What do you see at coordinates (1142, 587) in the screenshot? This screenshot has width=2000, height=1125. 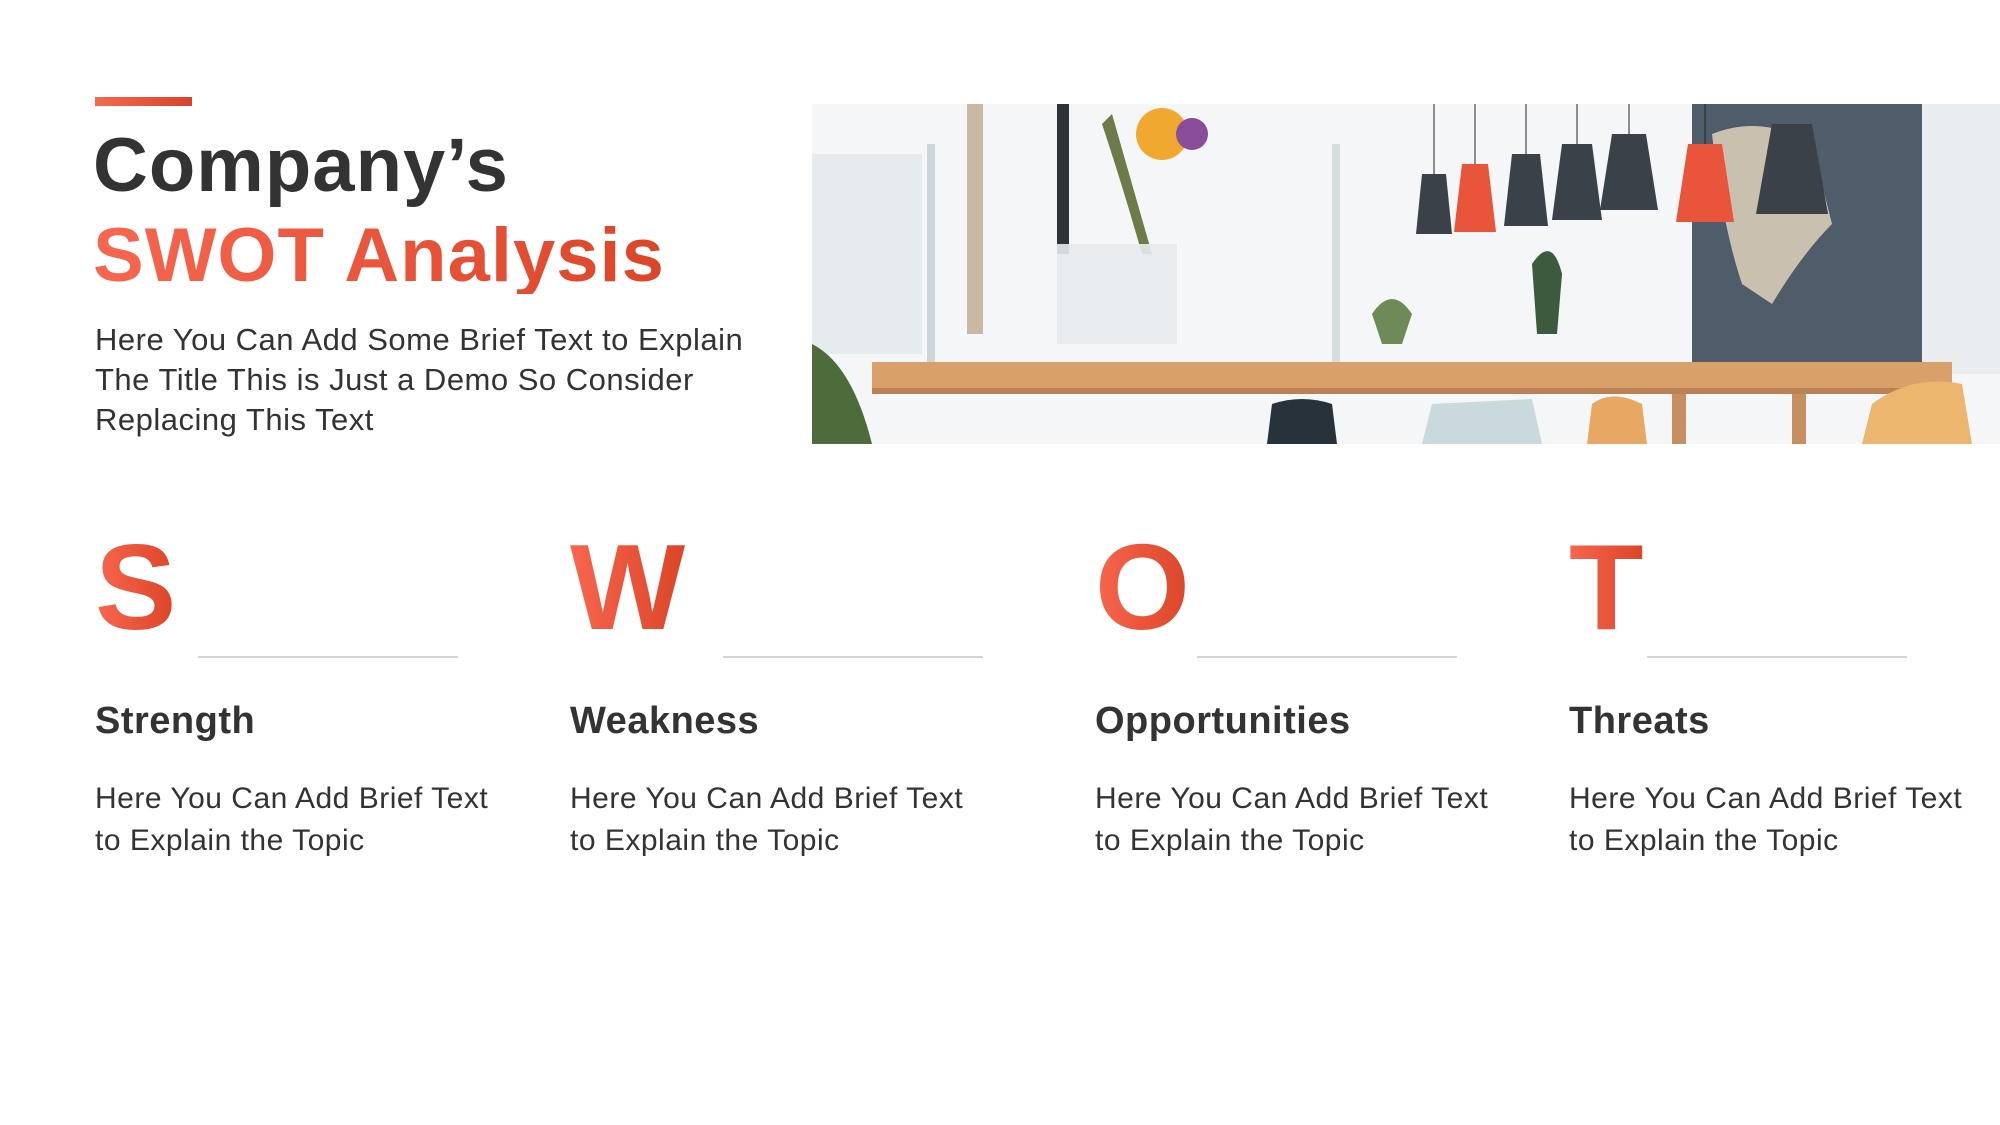 I see `swot-letter: O` at bounding box center [1142, 587].